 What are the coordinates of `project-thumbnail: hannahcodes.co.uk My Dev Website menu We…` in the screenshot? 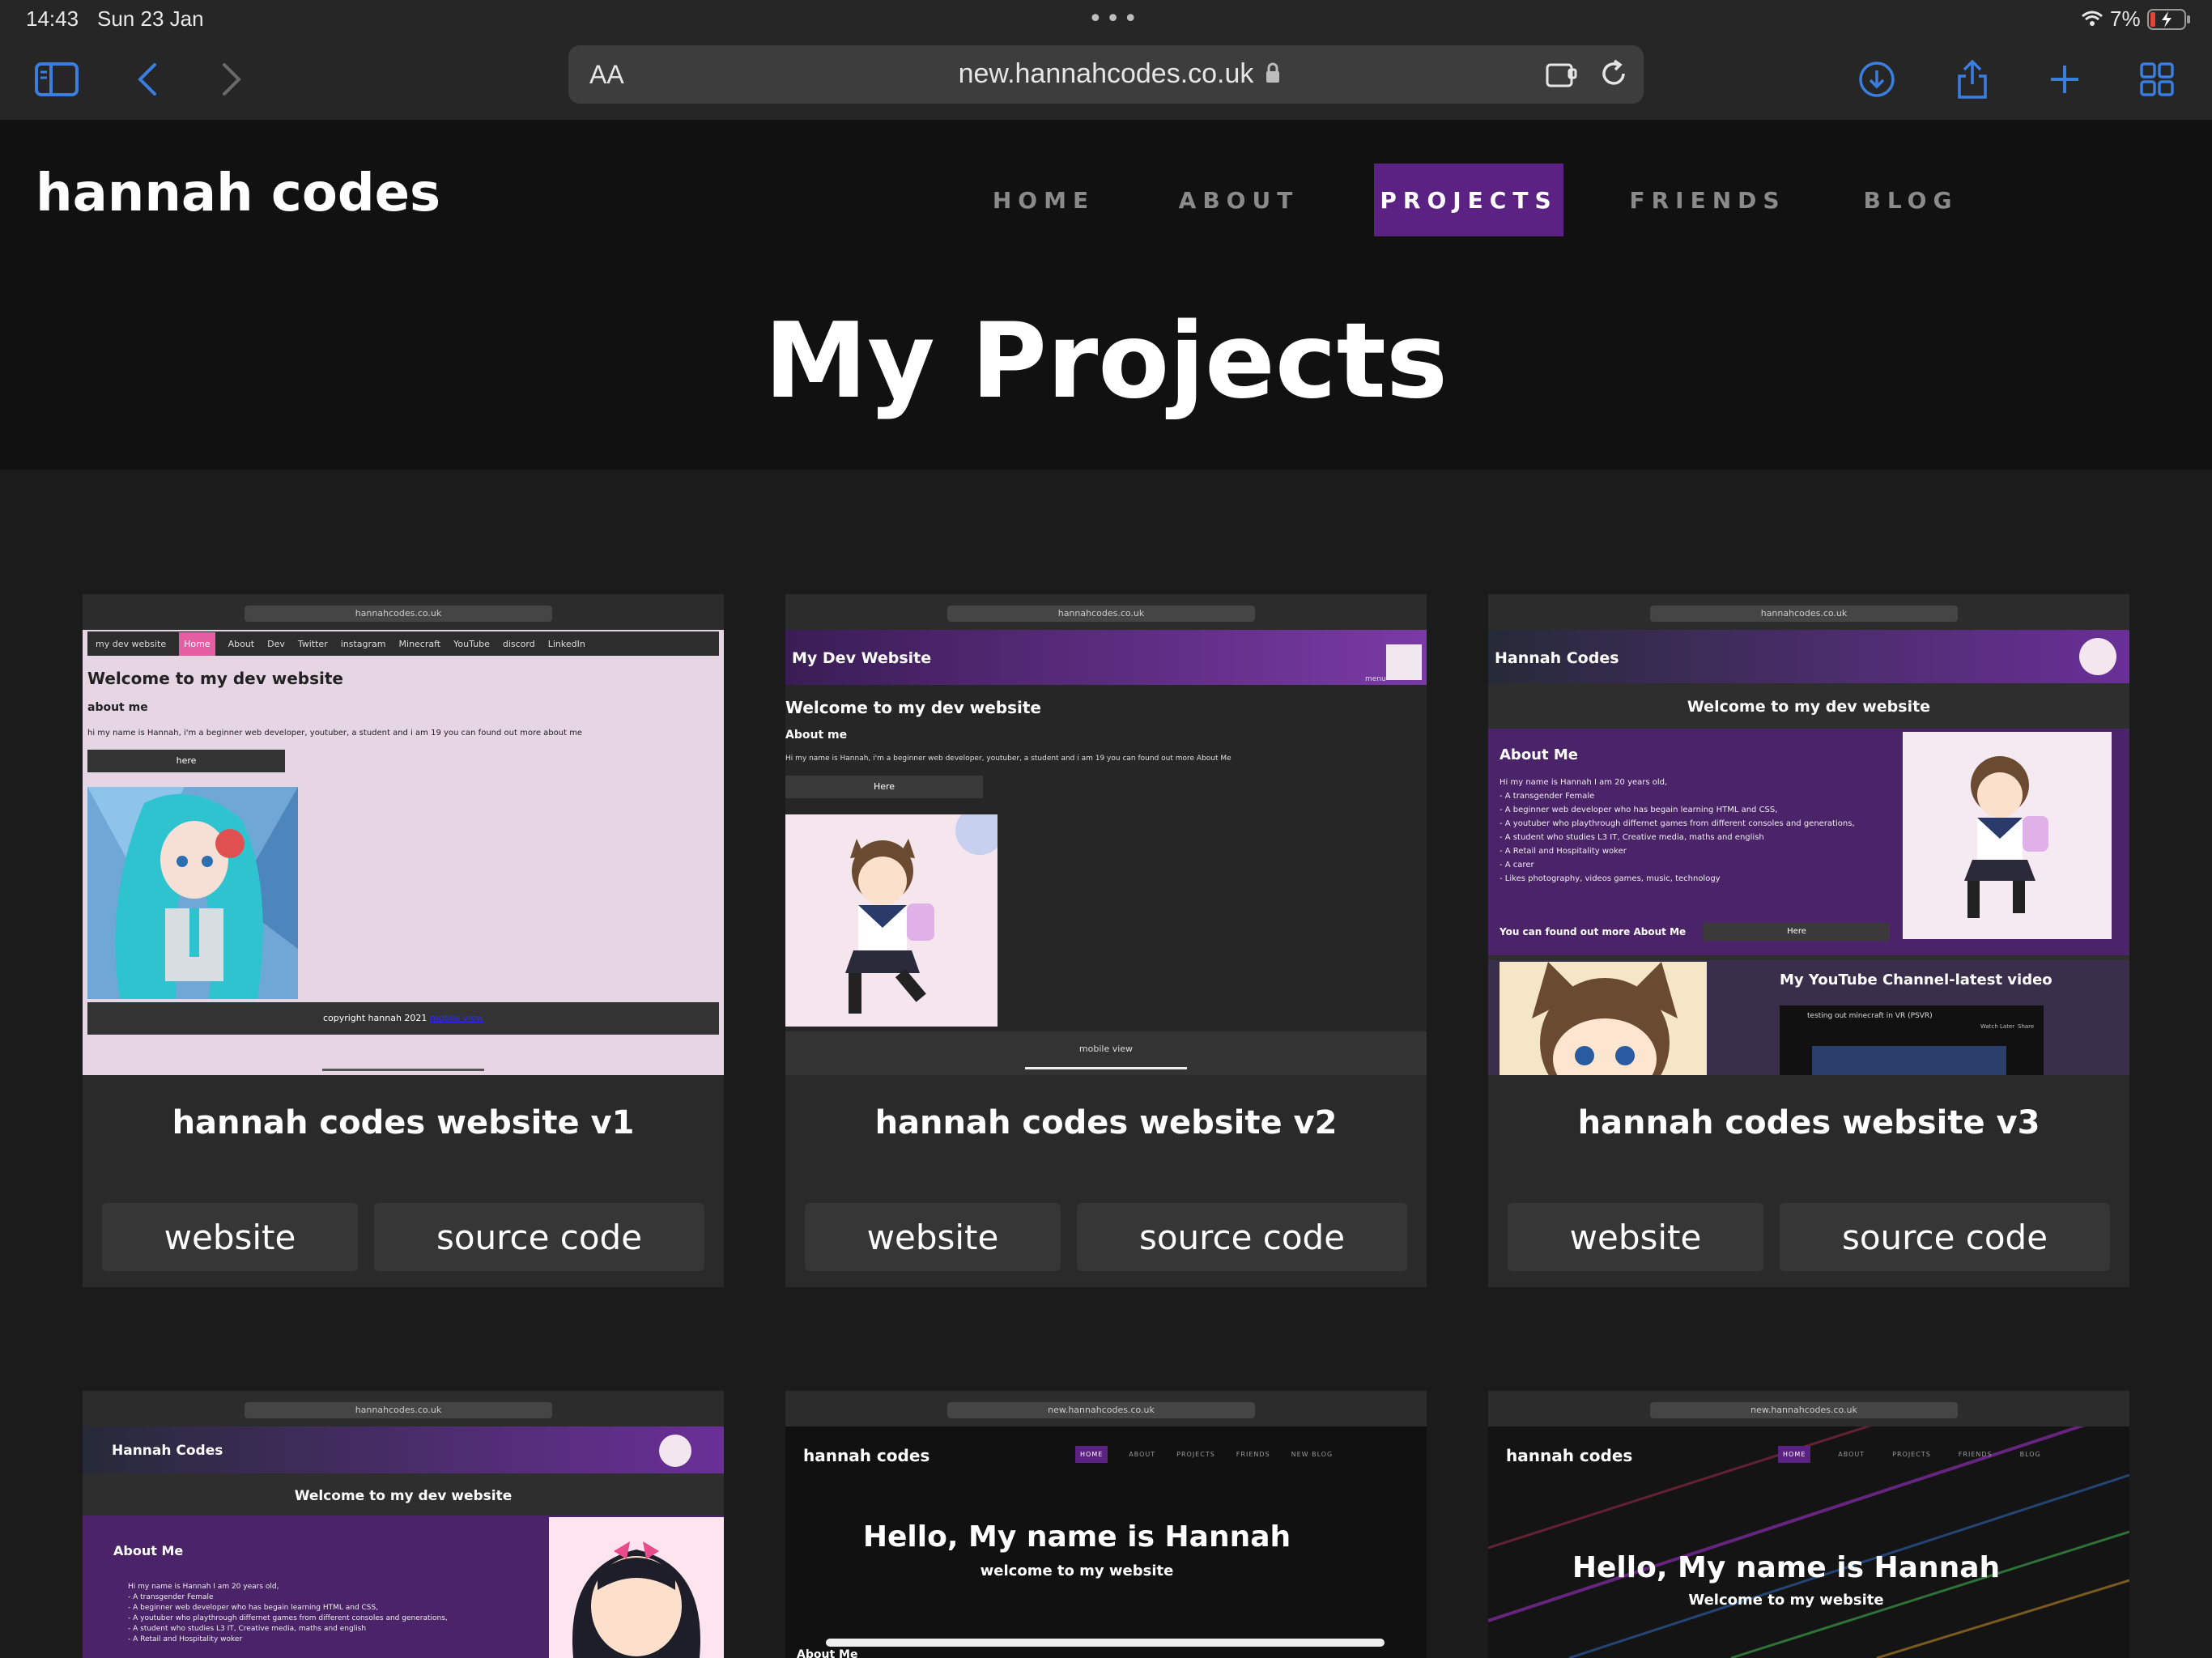 It's located at (1106, 834).